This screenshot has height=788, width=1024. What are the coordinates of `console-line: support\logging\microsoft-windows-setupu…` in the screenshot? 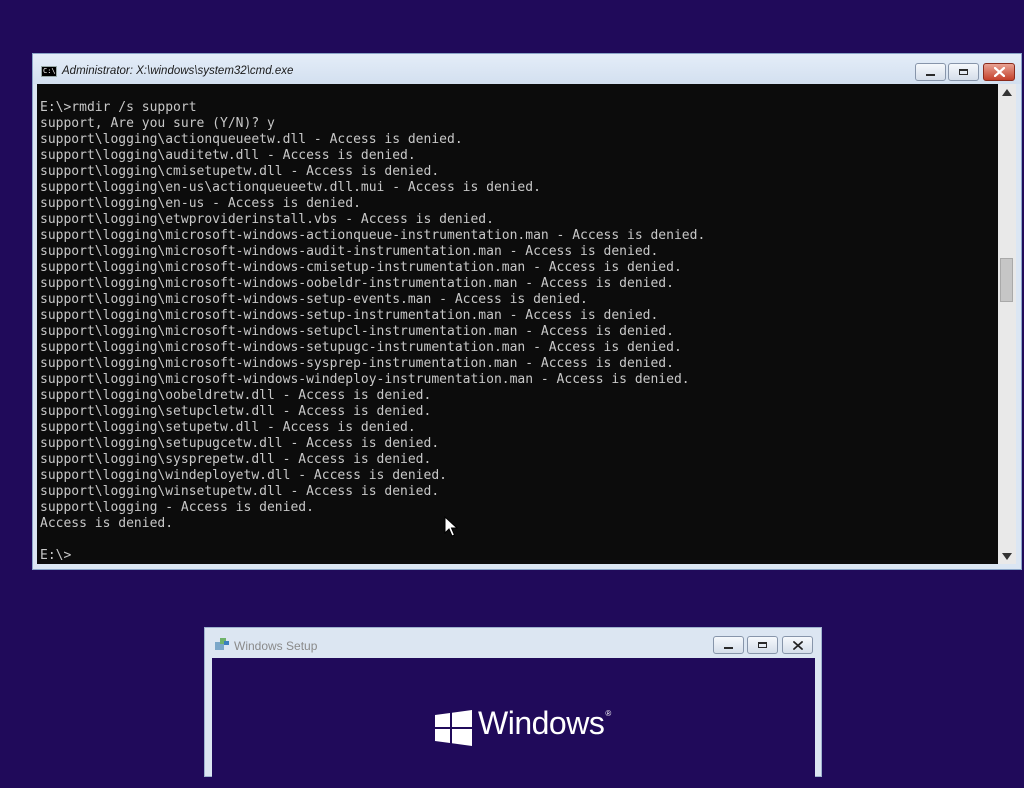 It's located at (361, 347).